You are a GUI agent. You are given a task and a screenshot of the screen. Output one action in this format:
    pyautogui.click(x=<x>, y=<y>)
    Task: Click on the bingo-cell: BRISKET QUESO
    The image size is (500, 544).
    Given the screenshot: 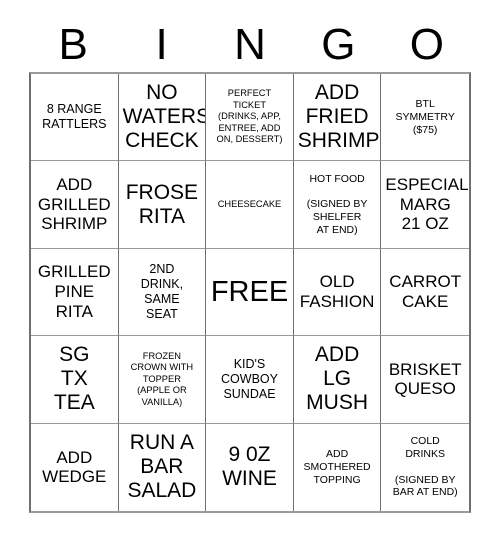 What is the action you would take?
    pyautogui.click(x=425, y=380)
    